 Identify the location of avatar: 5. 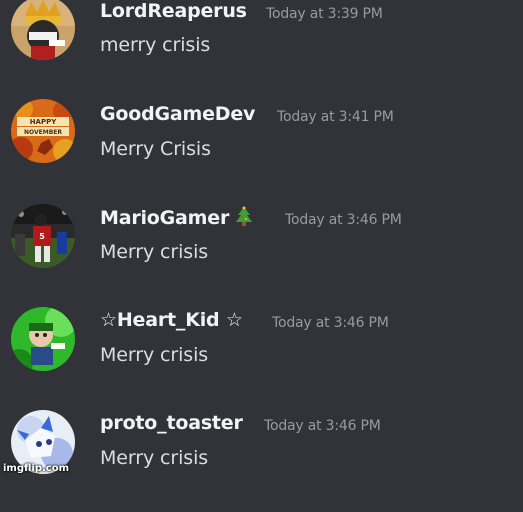
(43, 236).